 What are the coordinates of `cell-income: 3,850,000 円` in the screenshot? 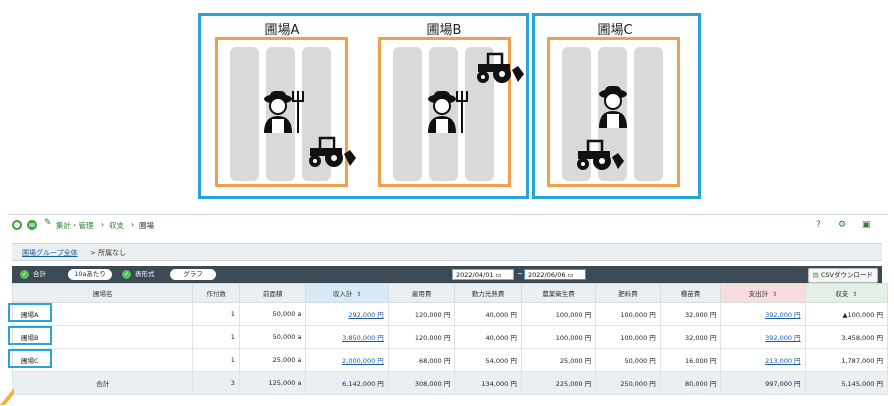 It's located at (347, 337).